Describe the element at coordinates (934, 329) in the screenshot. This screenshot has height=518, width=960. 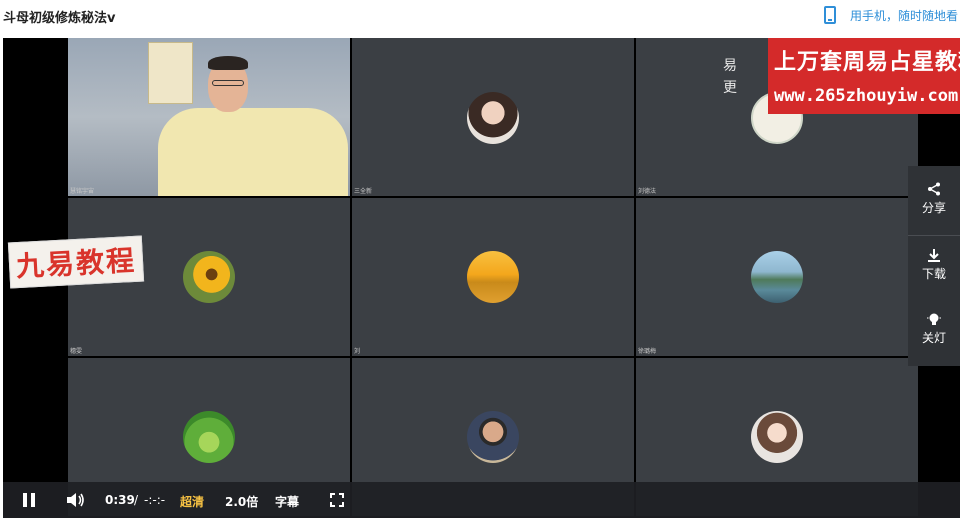
I see `lights-off-button: 关灯` at that location.